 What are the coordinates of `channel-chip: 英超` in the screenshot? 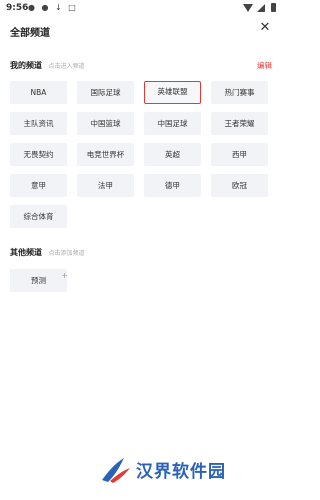 It's located at (172, 154).